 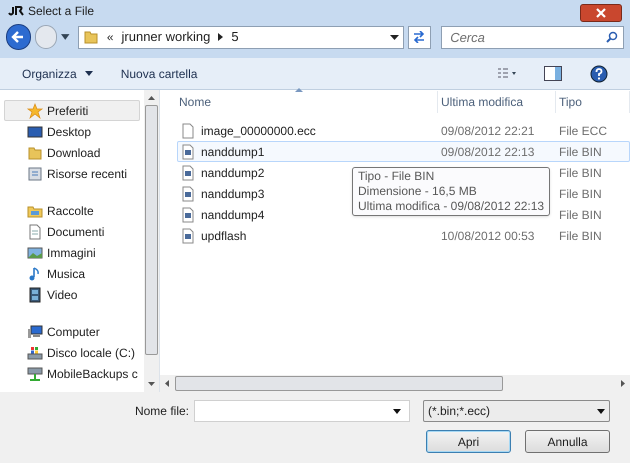 What do you see at coordinates (61, 11) in the screenshot?
I see `window-title: Select a File` at bounding box center [61, 11].